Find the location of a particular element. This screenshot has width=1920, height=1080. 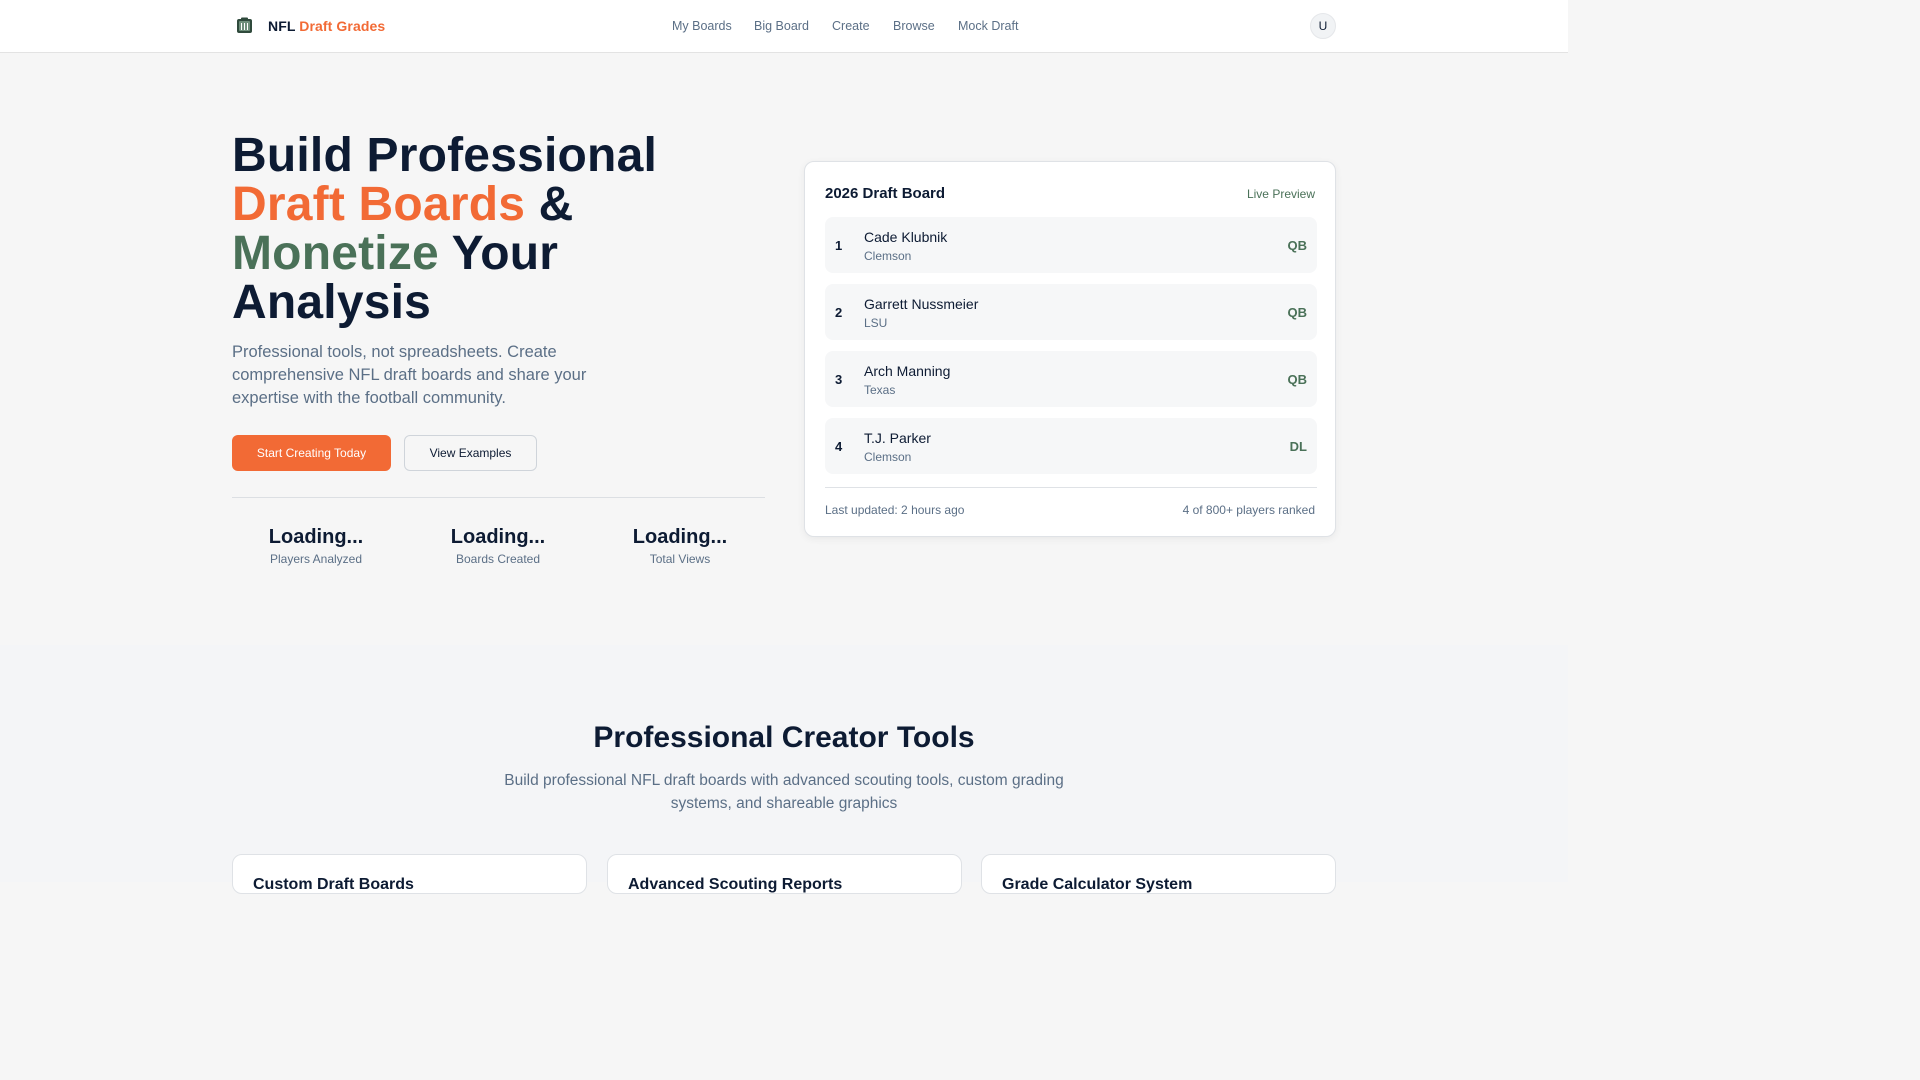

stat-label: Total Views is located at coordinates (680, 559).